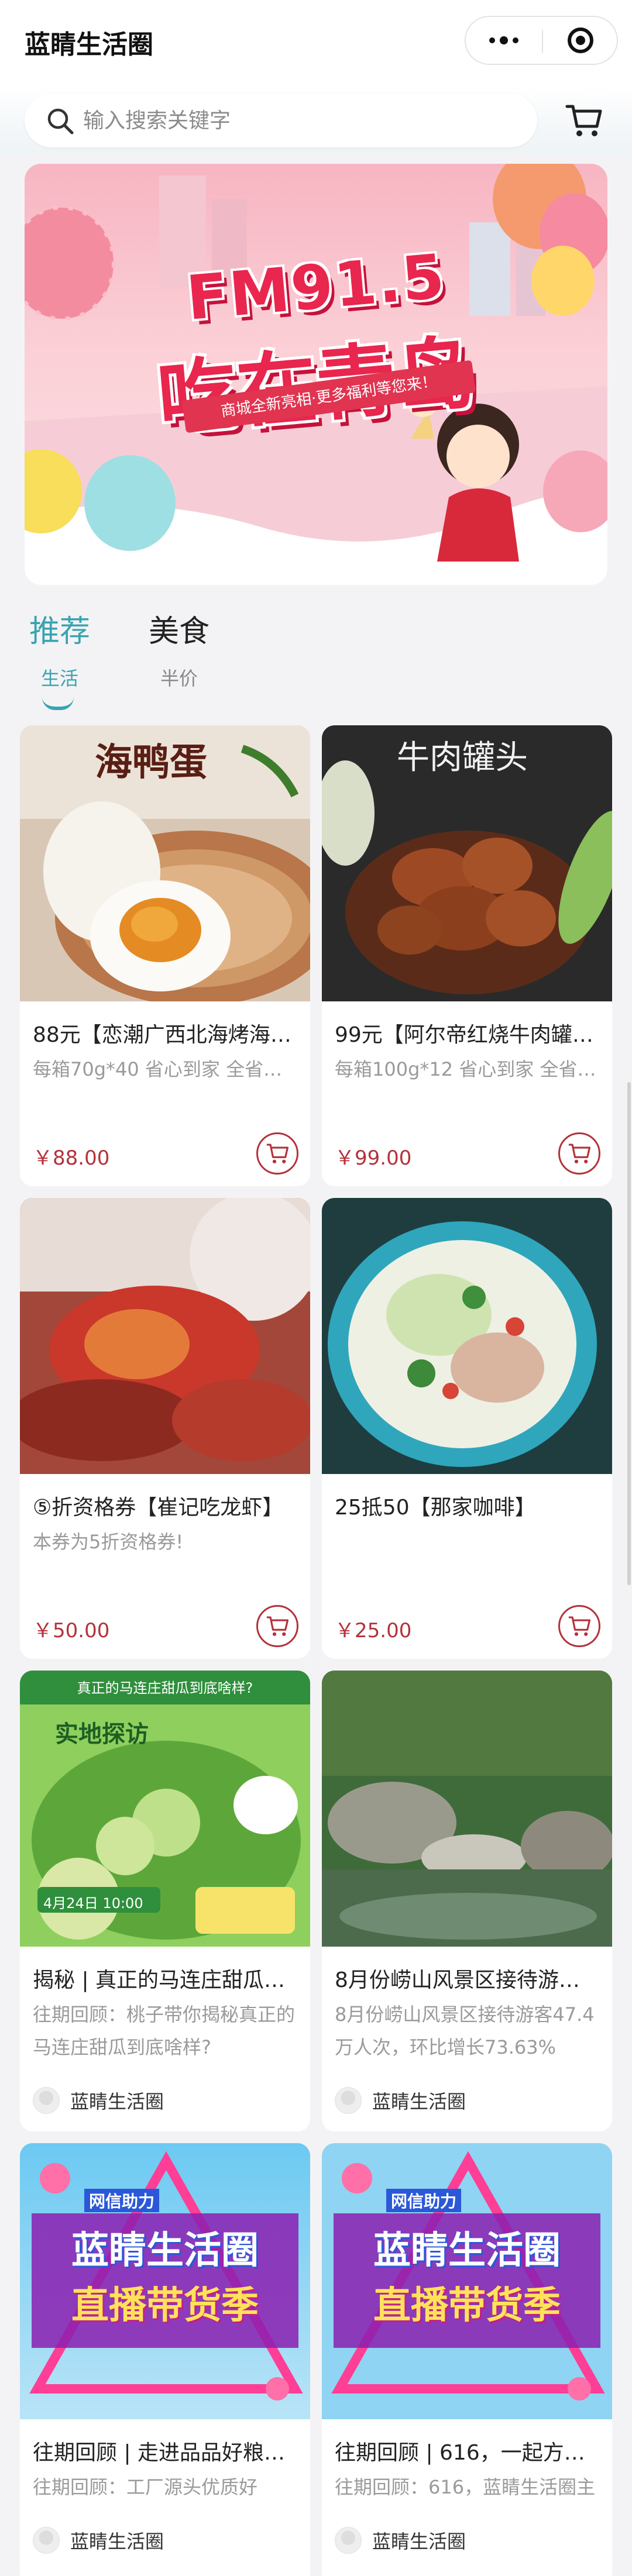 The width and height of the screenshot is (632, 2576). Describe the element at coordinates (179, 678) in the screenshot. I see `tab-sub: 半价` at that location.